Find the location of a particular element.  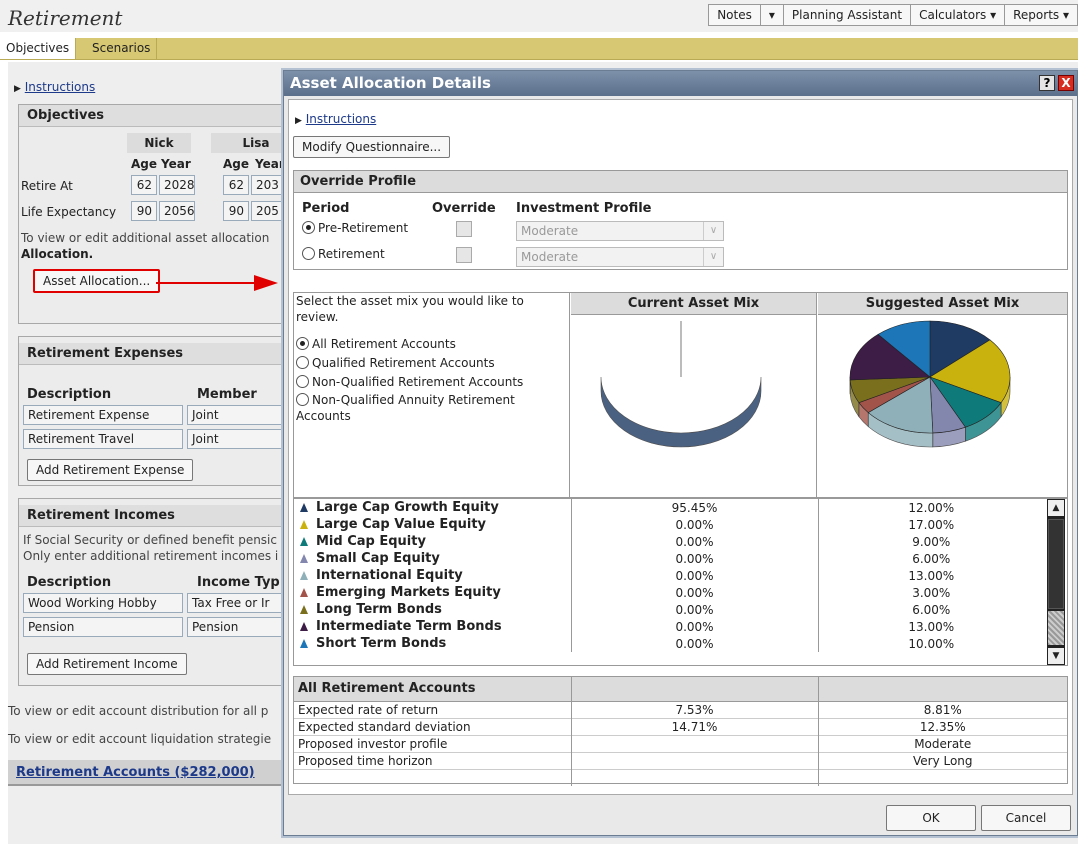

retirement-accounts-link: Retirement Accounts ($282,000) is located at coordinates (135, 772).